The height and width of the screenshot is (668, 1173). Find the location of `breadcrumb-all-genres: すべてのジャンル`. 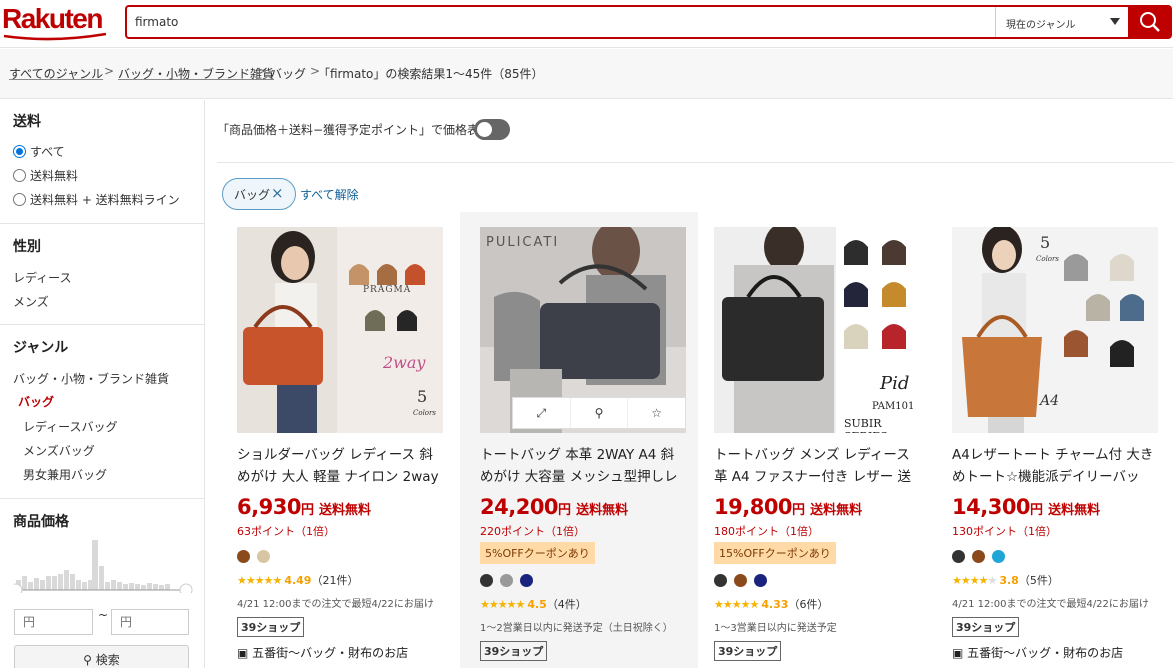

breadcrumb-all-genres: すべてのジャンル is located at coordinates (56, 73).